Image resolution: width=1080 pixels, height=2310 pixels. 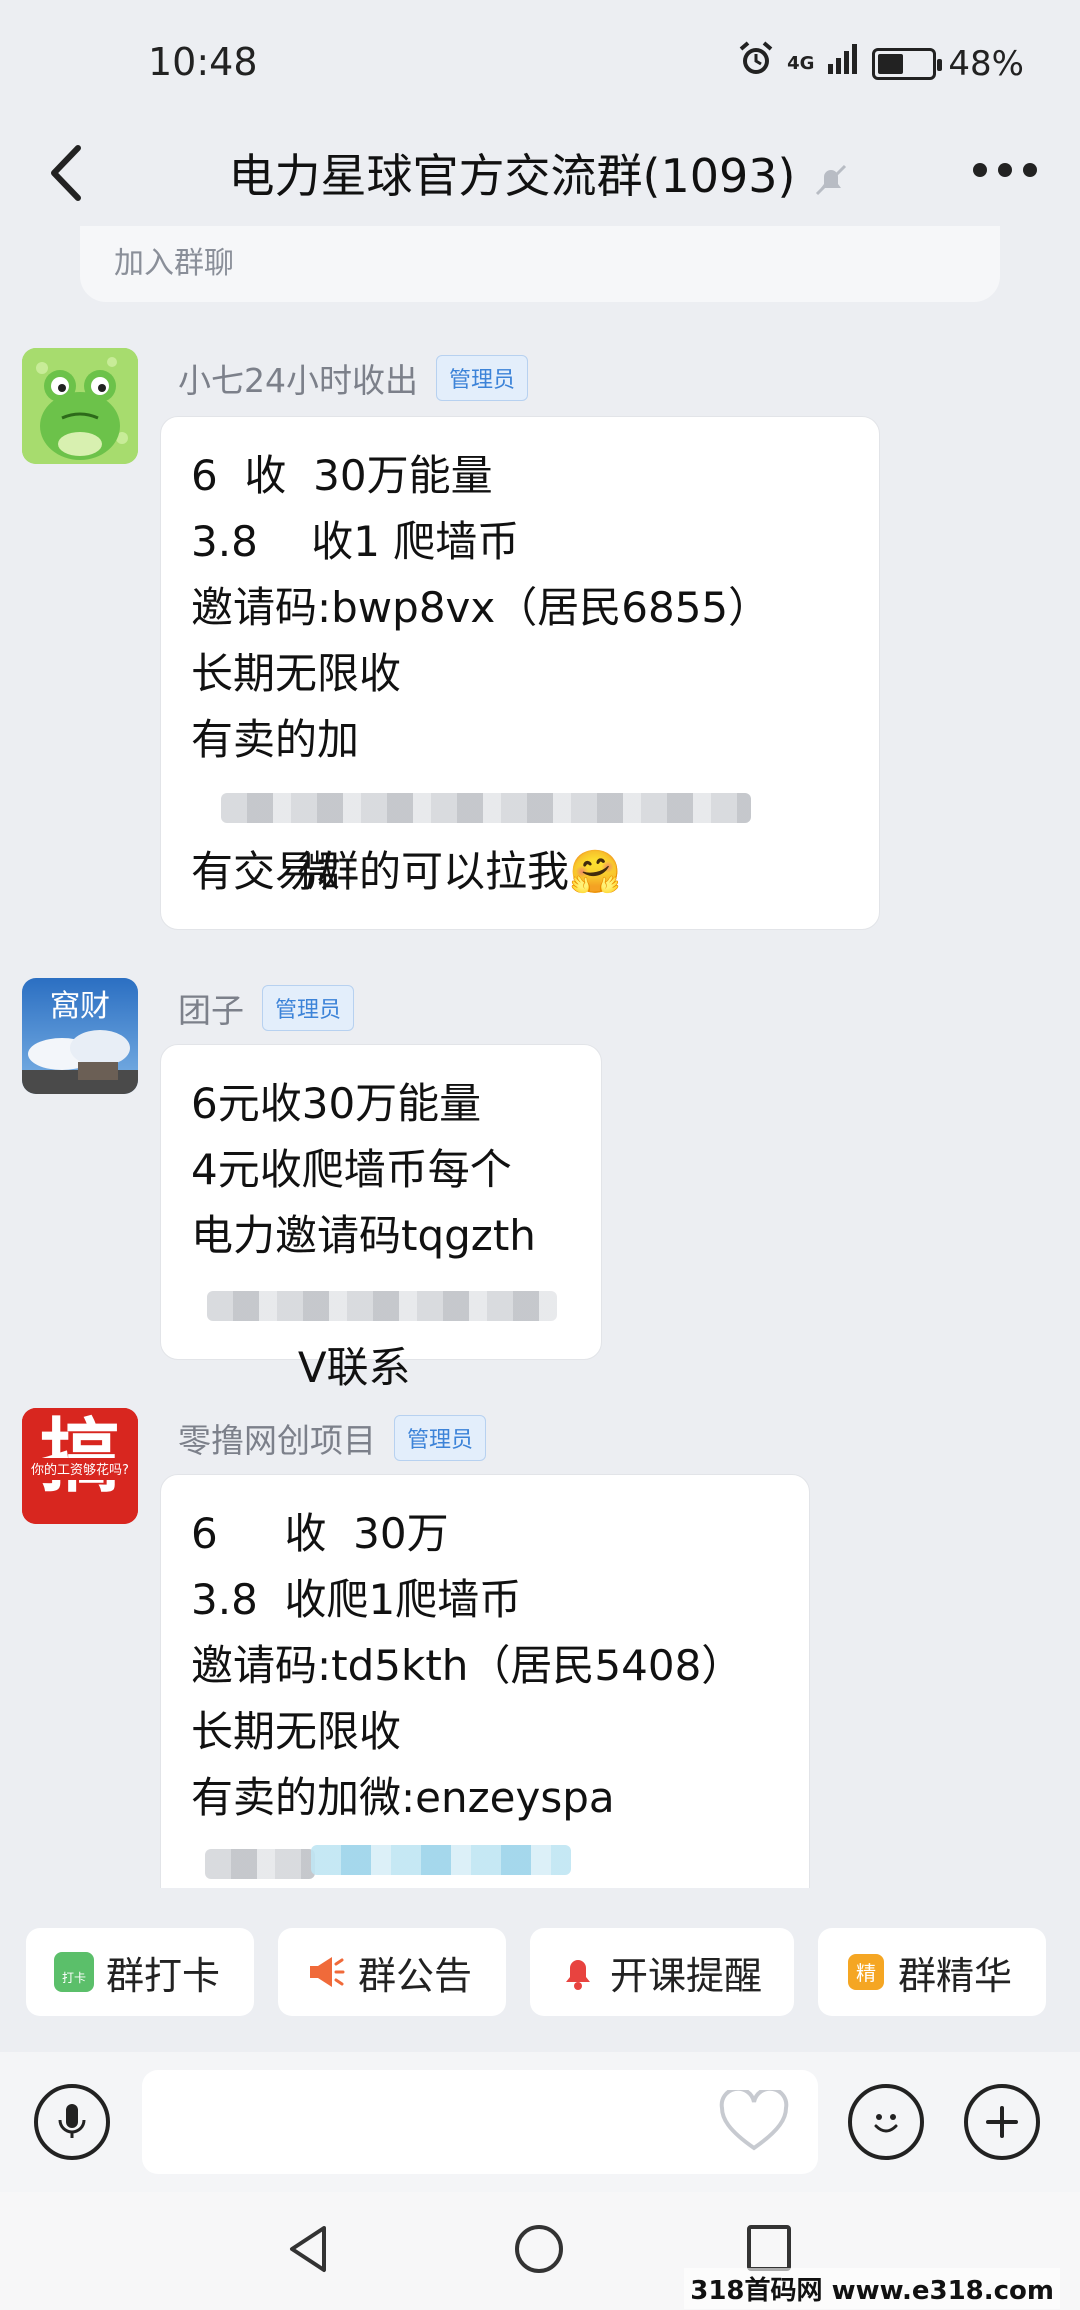 What do you see at coordinates (872, 2288) in the screenshot?
I see `watermark: 318首码网 www.e318.com` at bounding box center [872, 2288].